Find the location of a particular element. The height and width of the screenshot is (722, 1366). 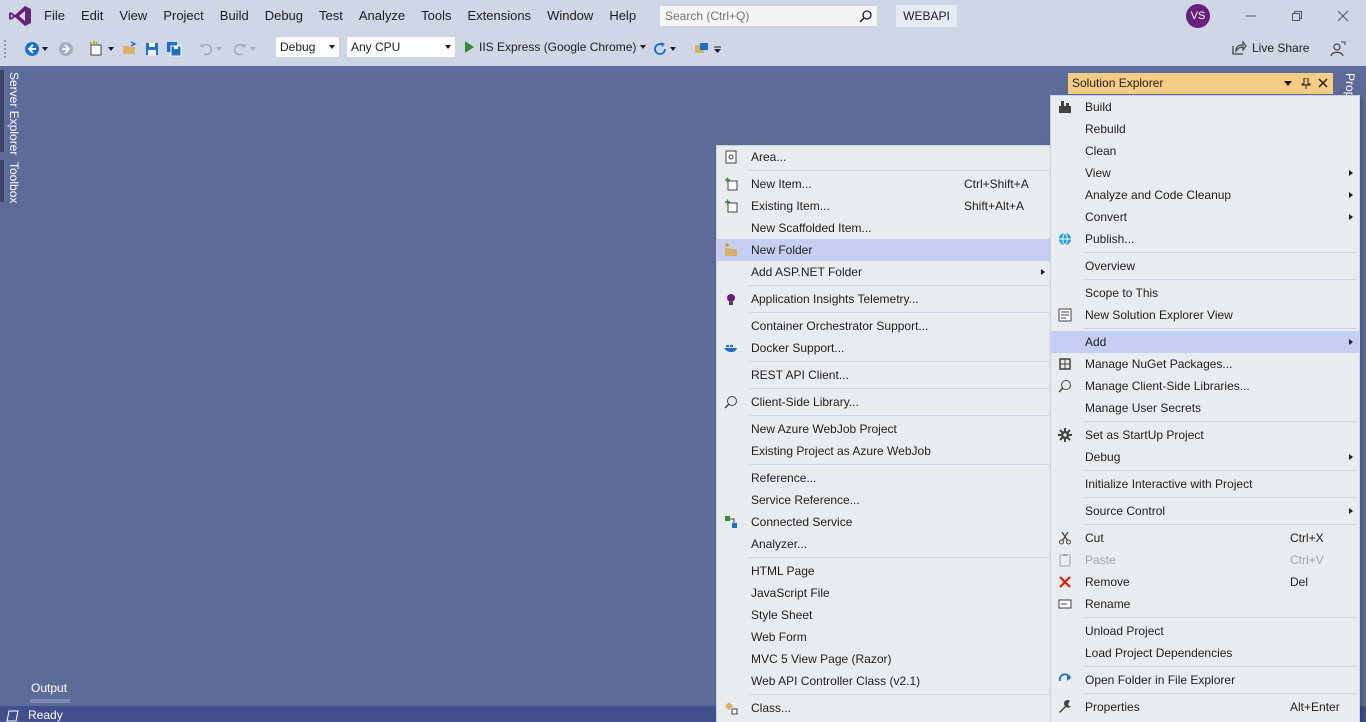

add_menu-mvc-5-view-page-razor: MVC 5 View Page (Razor) is located at coordinates (884, 659).